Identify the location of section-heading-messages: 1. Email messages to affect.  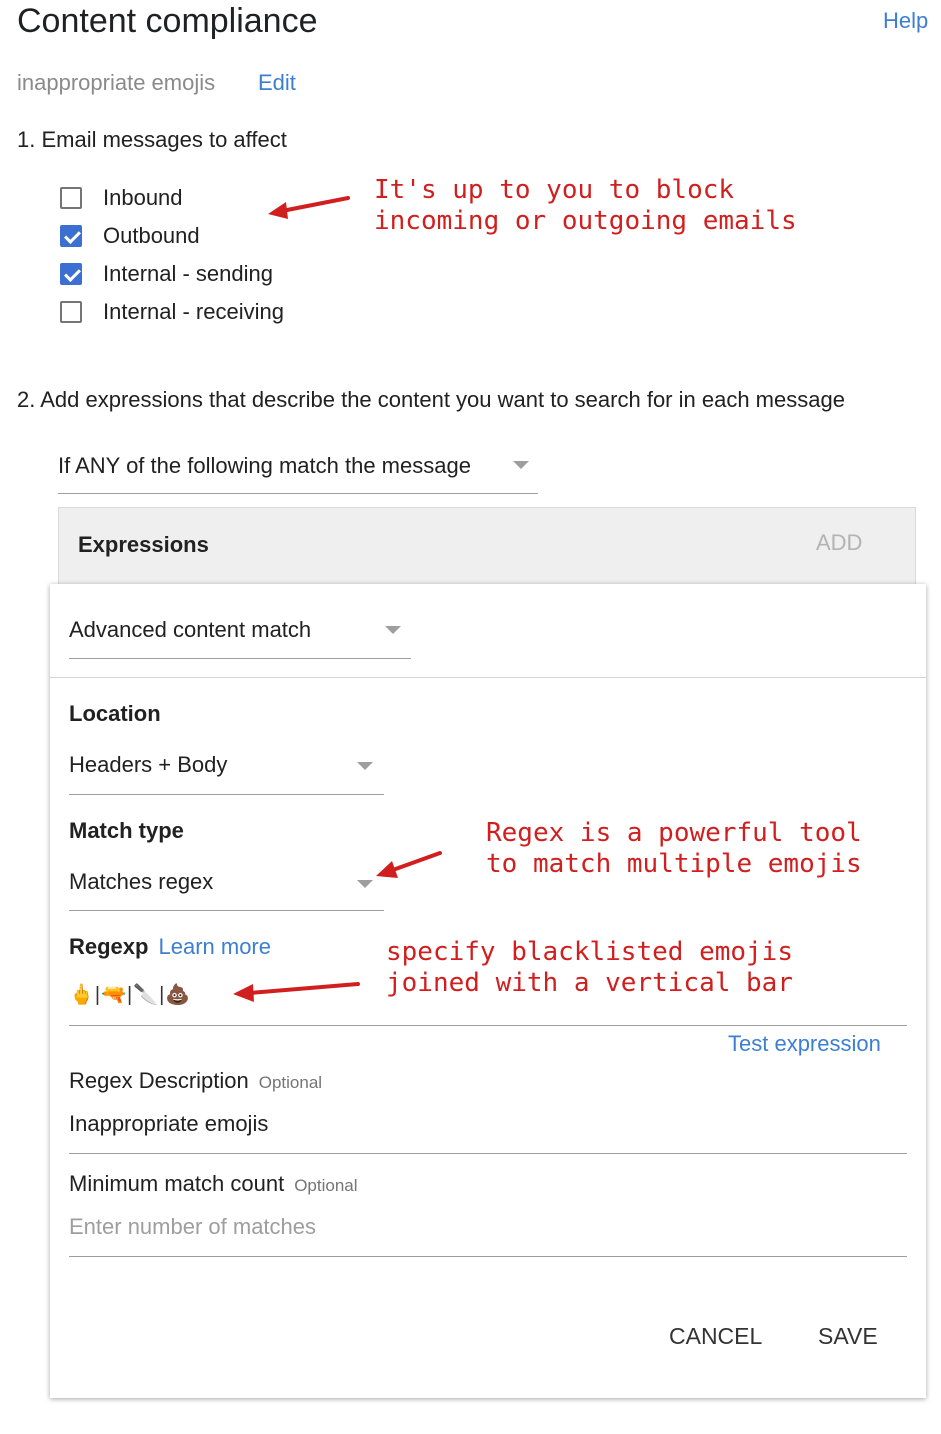
(152, 139).